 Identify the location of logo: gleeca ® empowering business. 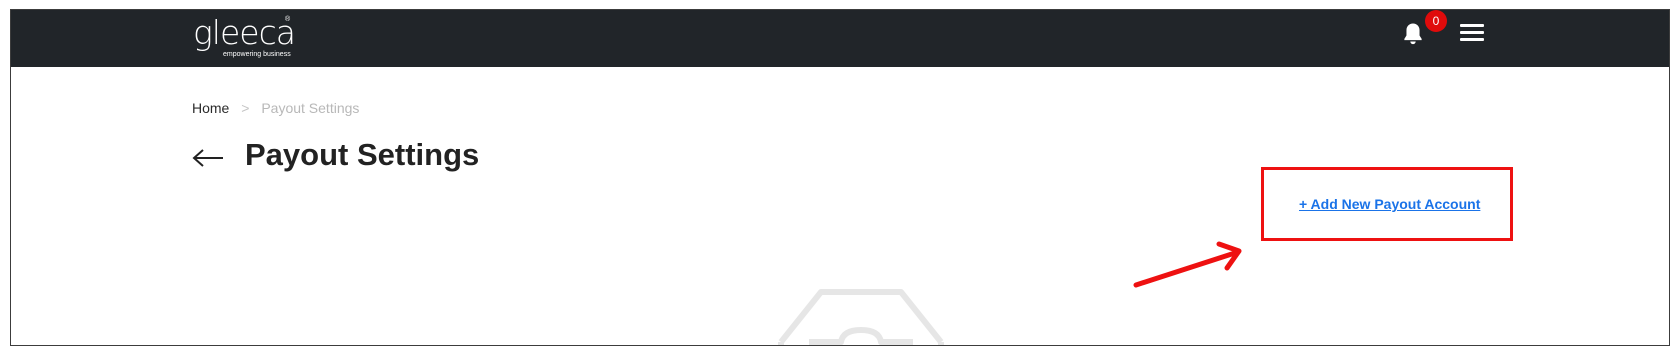
(248, 37).